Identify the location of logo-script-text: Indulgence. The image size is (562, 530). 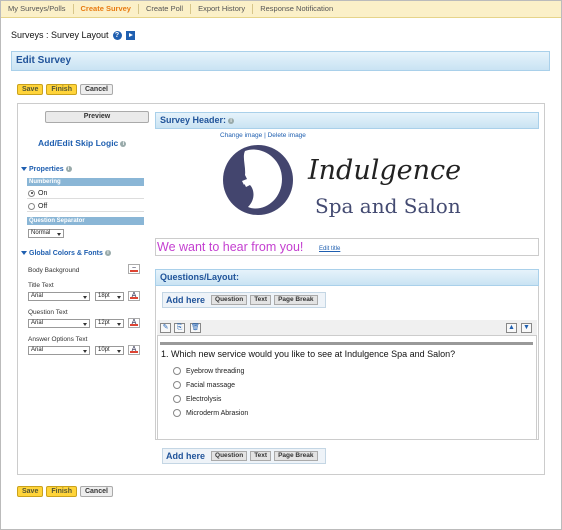
(384, 170).